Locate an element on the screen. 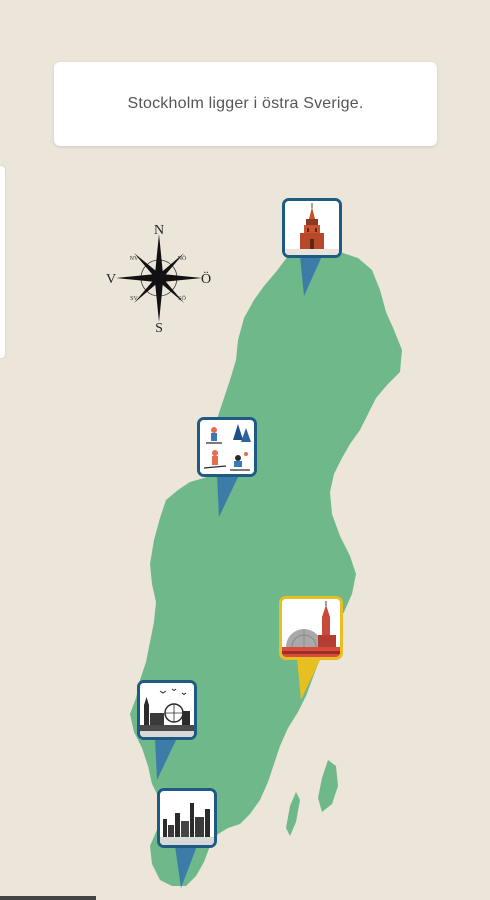 The width and height of the screenshot is (490, 900). compass-west-label: V is located at coordinates (111, 279).